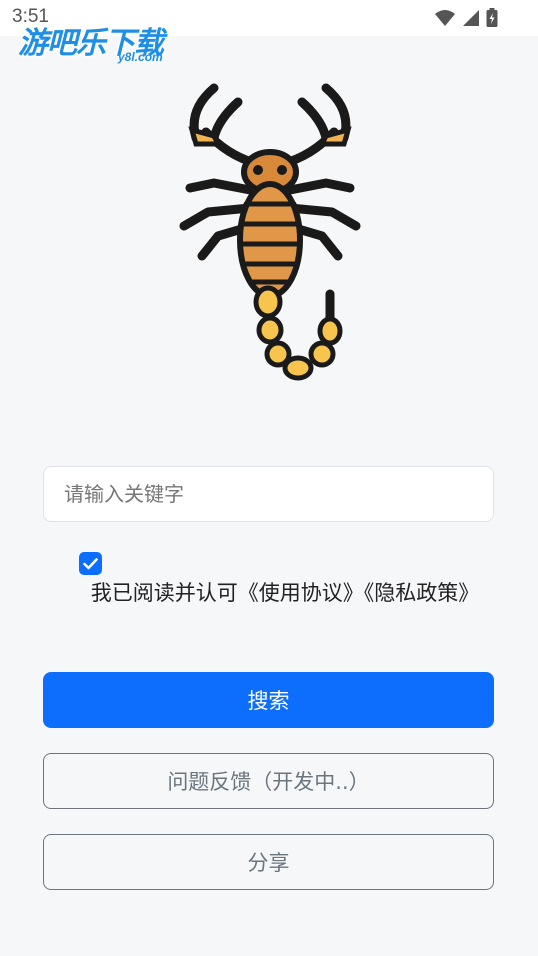 Image resolution: width=538 pixels, height=956 pixels. Describe the element at coordinates (140, 57) in the screenshot. I see `watermark-domain: y8l.com` at that location.